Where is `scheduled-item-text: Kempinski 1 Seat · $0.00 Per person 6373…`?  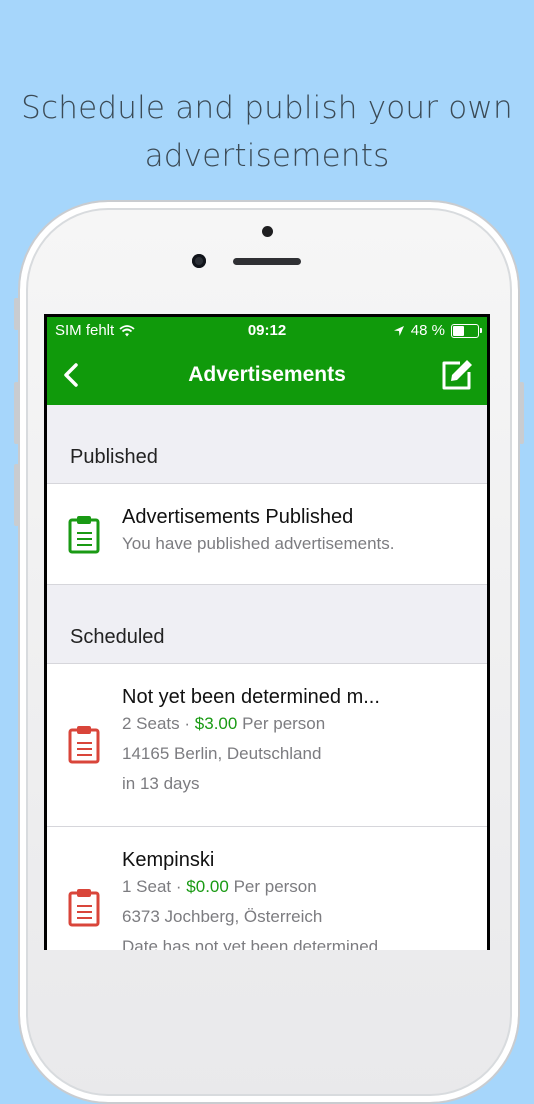
scheduled-item-text: Kempinski 1 Seat · $0.00 Per person 6373… is located at coordinates (299, 899).